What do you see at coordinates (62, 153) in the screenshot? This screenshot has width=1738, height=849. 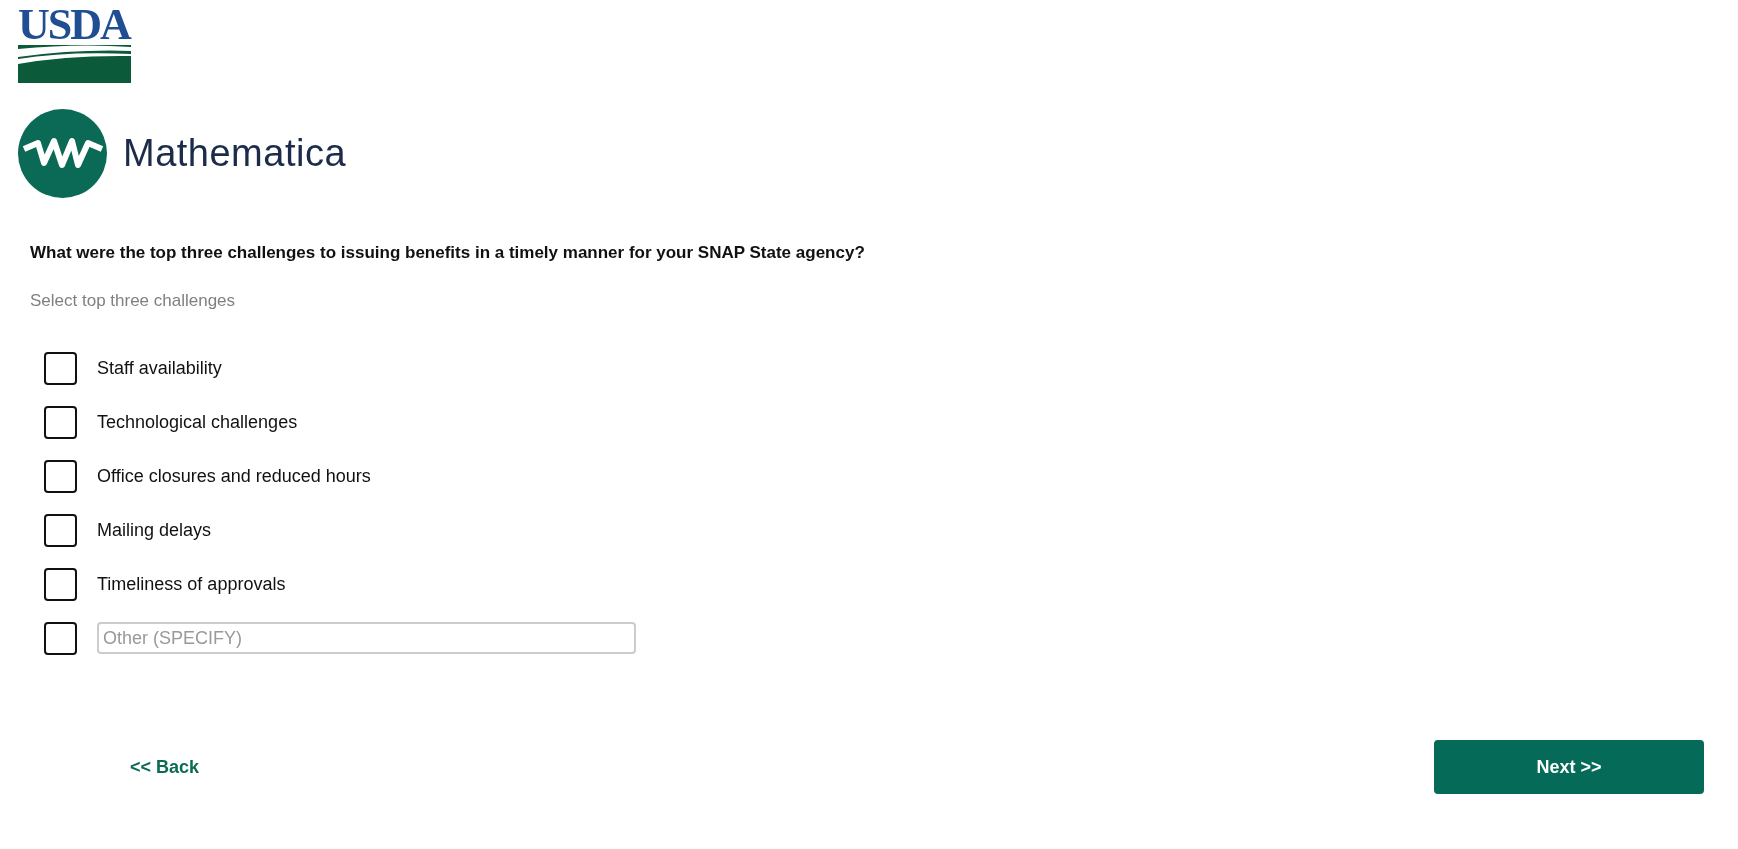 I see `wave-logo-icon` at bounding box center [62, 153].